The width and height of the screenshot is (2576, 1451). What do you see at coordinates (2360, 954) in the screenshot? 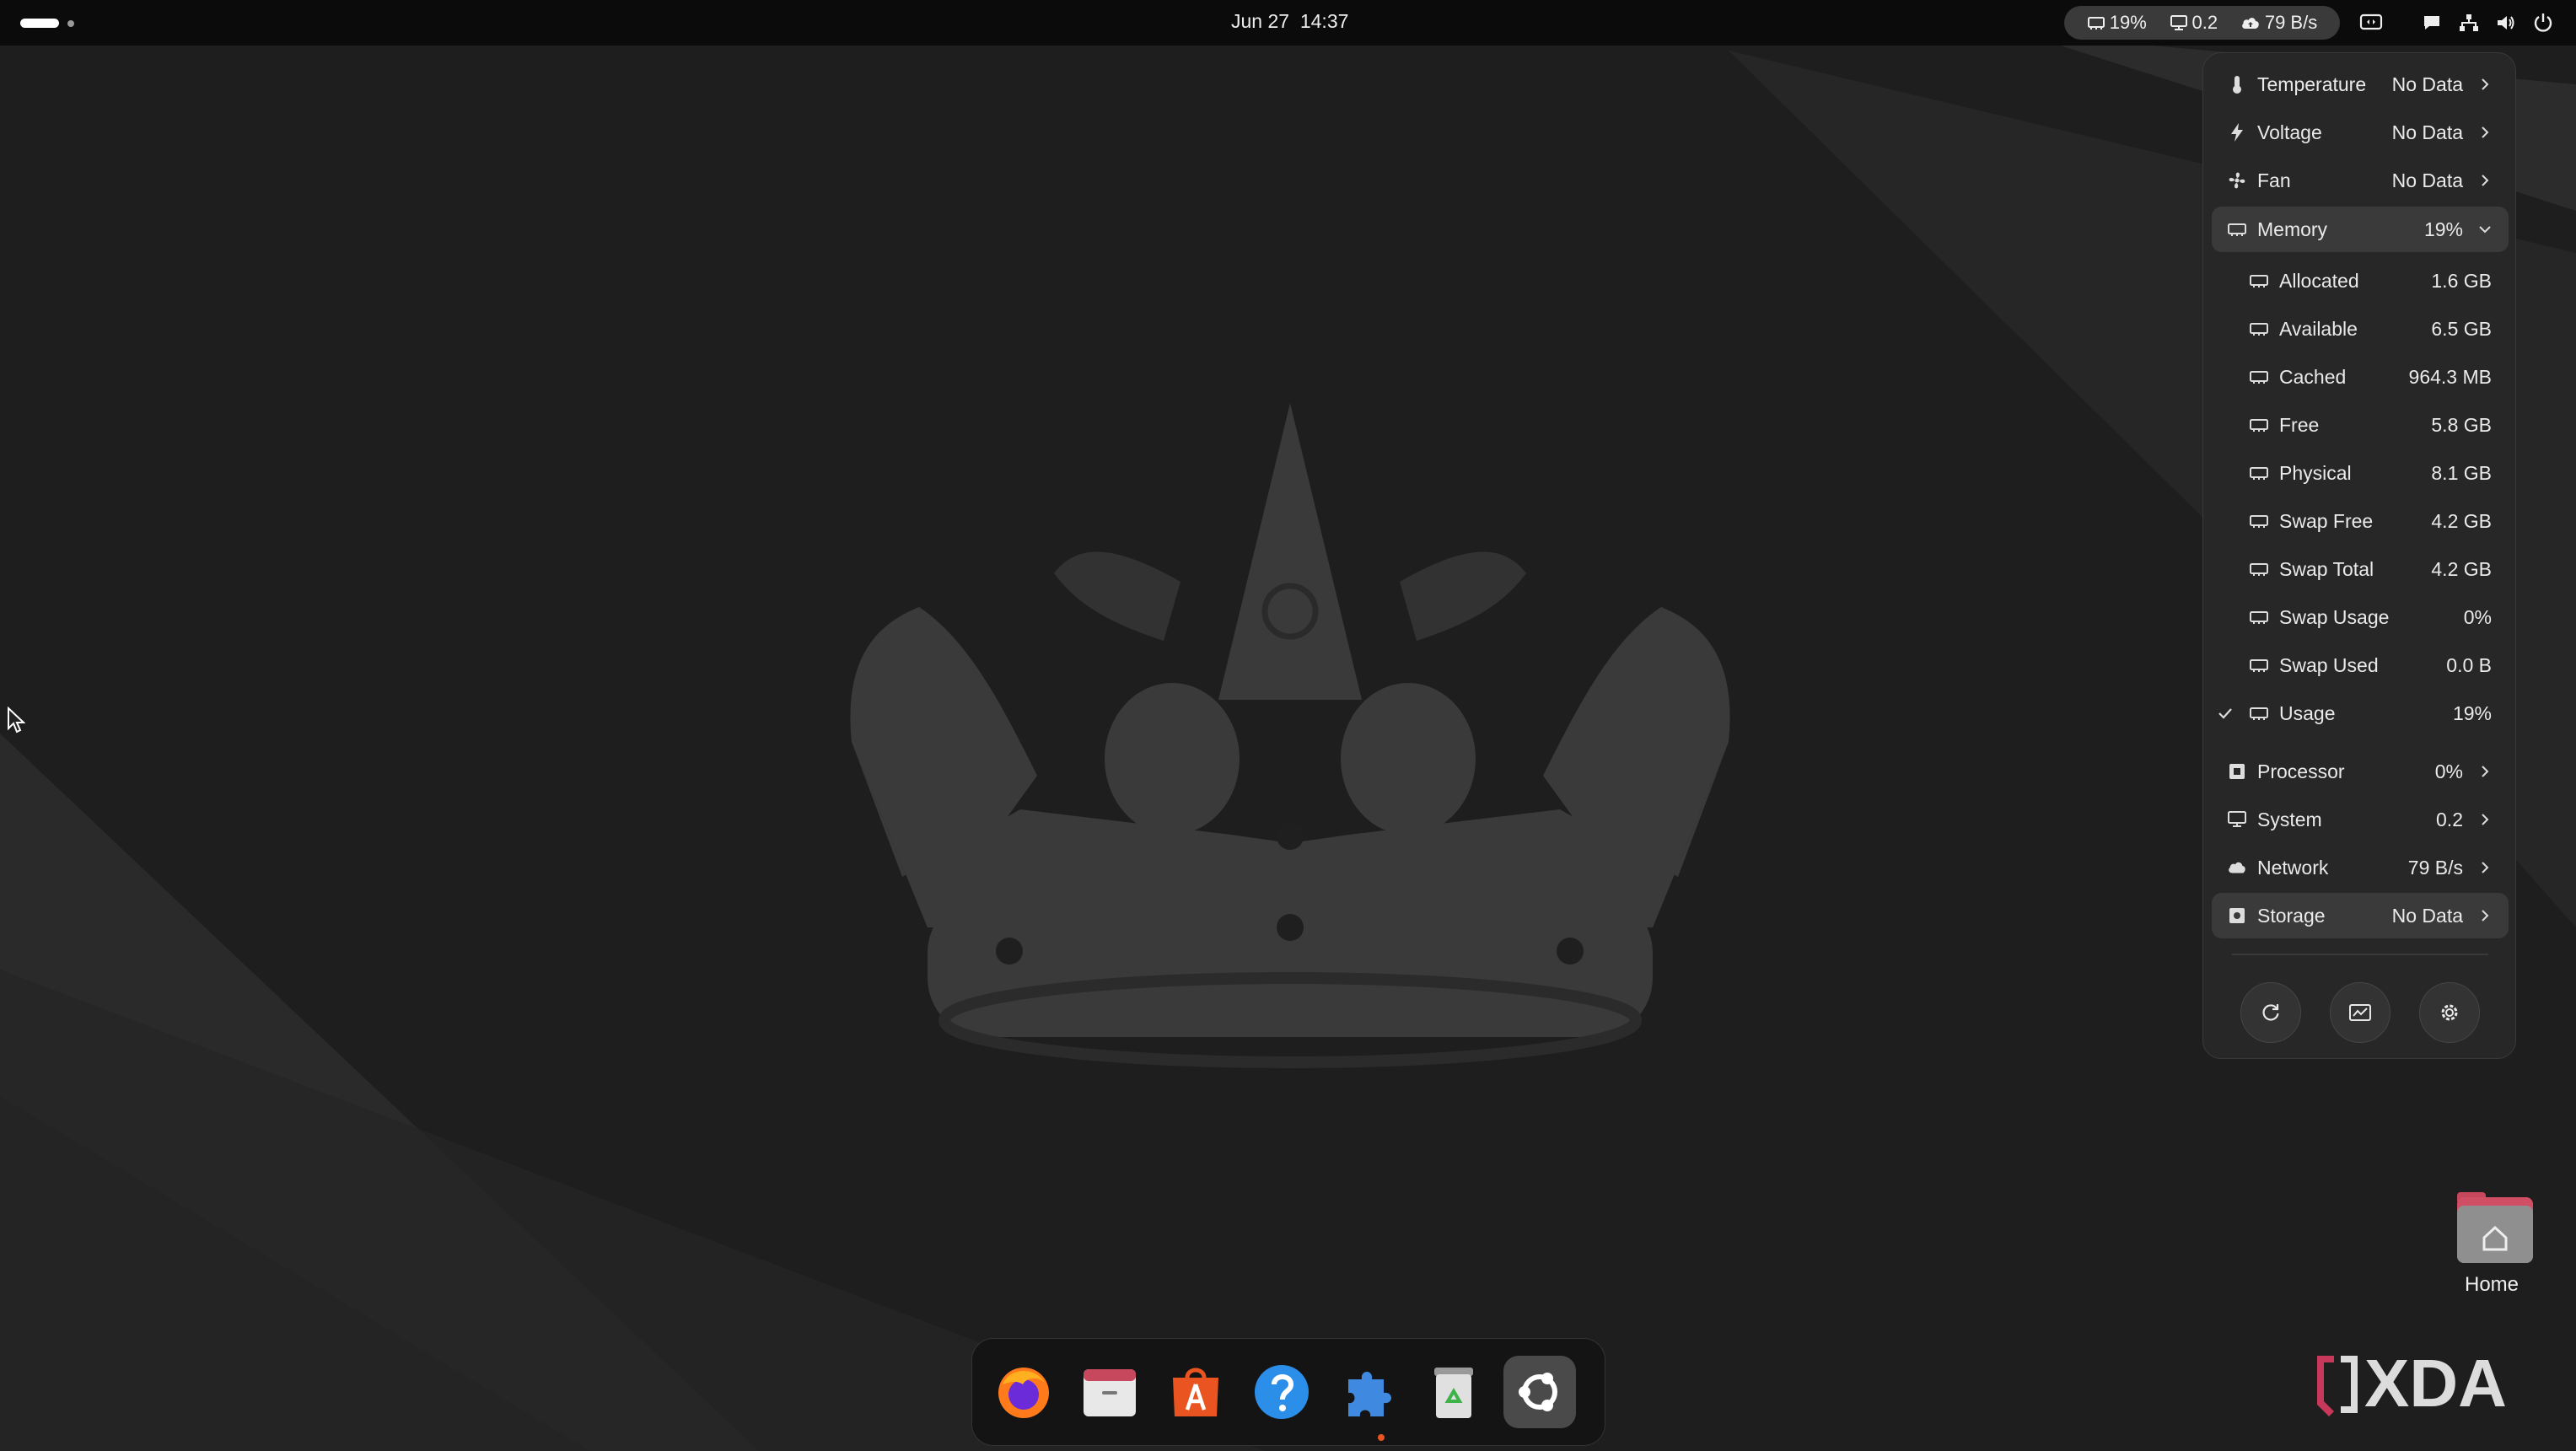
I see `menu-separator` at bounding box center [2360, 954].